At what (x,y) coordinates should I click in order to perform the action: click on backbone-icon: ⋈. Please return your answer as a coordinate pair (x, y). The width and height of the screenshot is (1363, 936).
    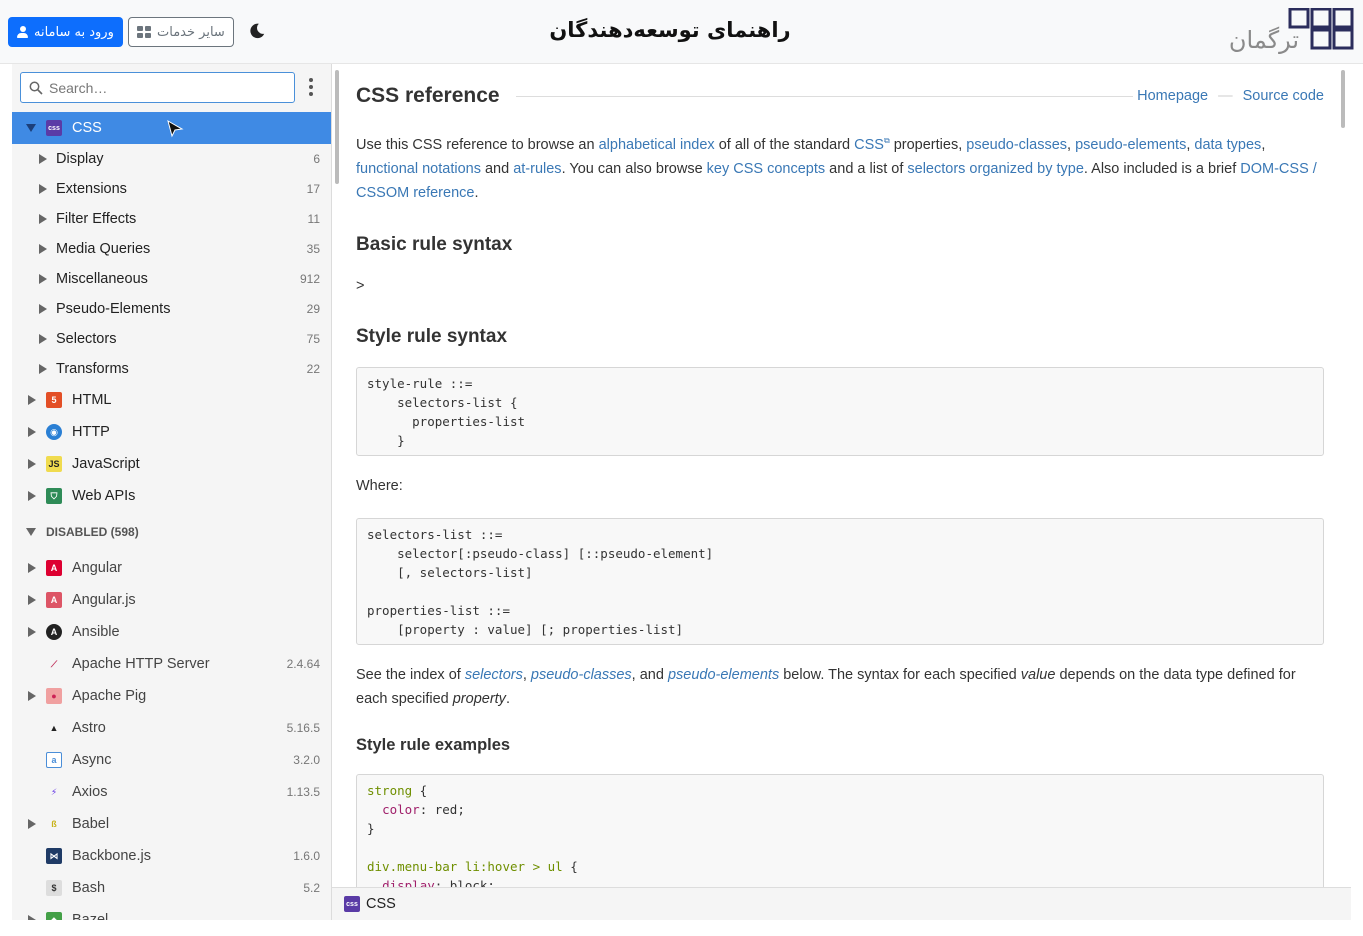
    Looking at the image, I should click on (54, 856).